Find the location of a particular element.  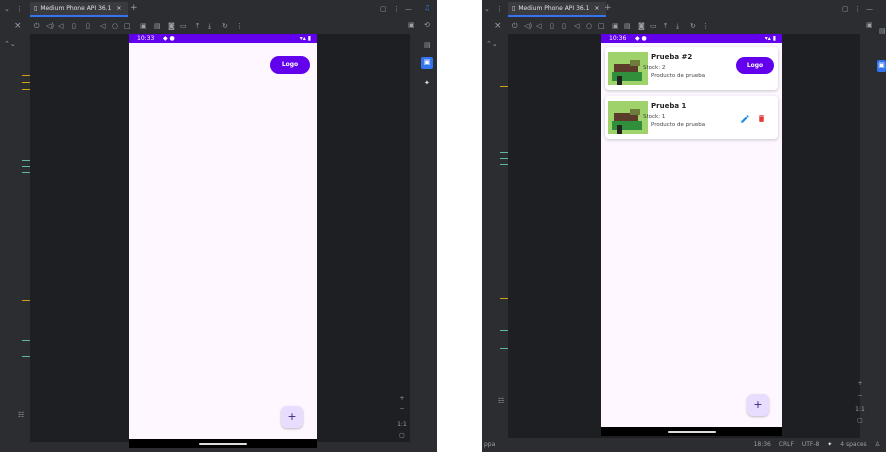

sync-icon: ⟲ is located at coordinates (427, 25).